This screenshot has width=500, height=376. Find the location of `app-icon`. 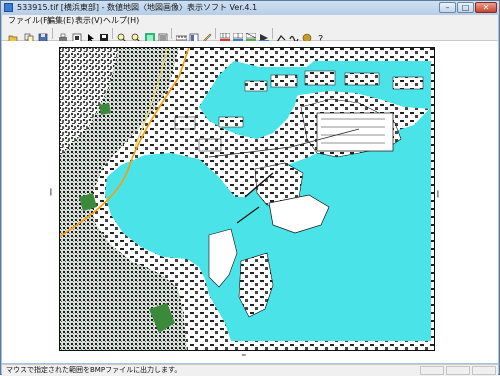

app-icon is located at coordinates (8, 7).